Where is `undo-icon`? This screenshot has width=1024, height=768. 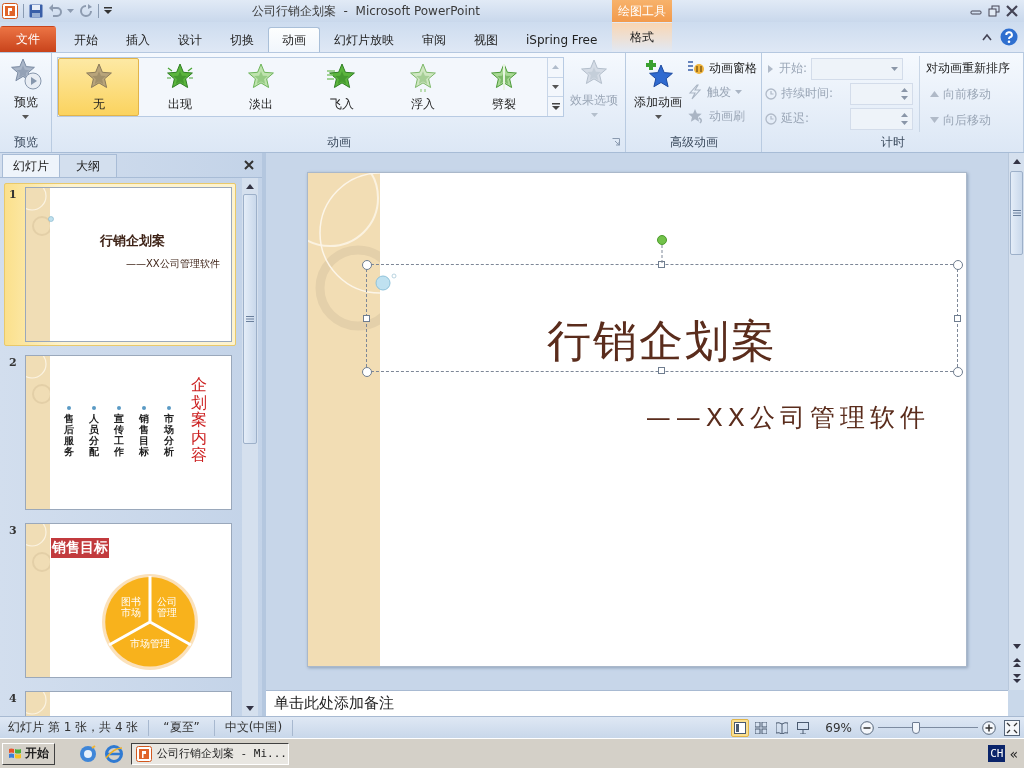 undo-icon is located at coordinates (55, 11).